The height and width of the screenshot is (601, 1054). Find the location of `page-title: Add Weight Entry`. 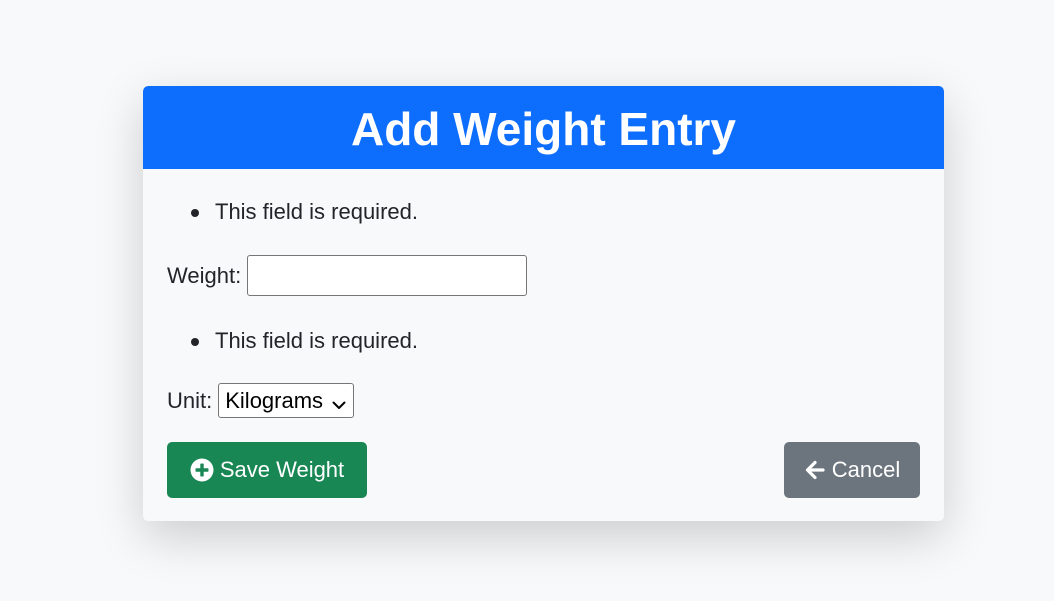

page-title: Add Weight Entry is located at coordinates (543, 128).